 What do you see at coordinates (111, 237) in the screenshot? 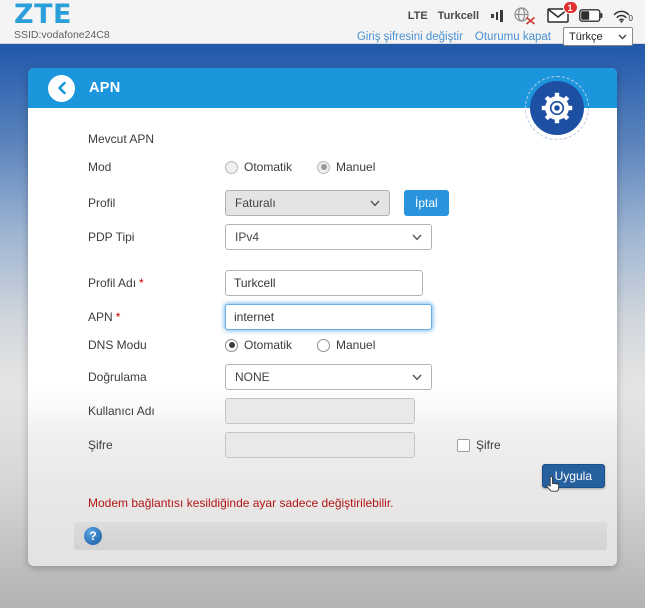
I see `pdp-type-label: PDP Tipi` at bounding box center [111, 237].